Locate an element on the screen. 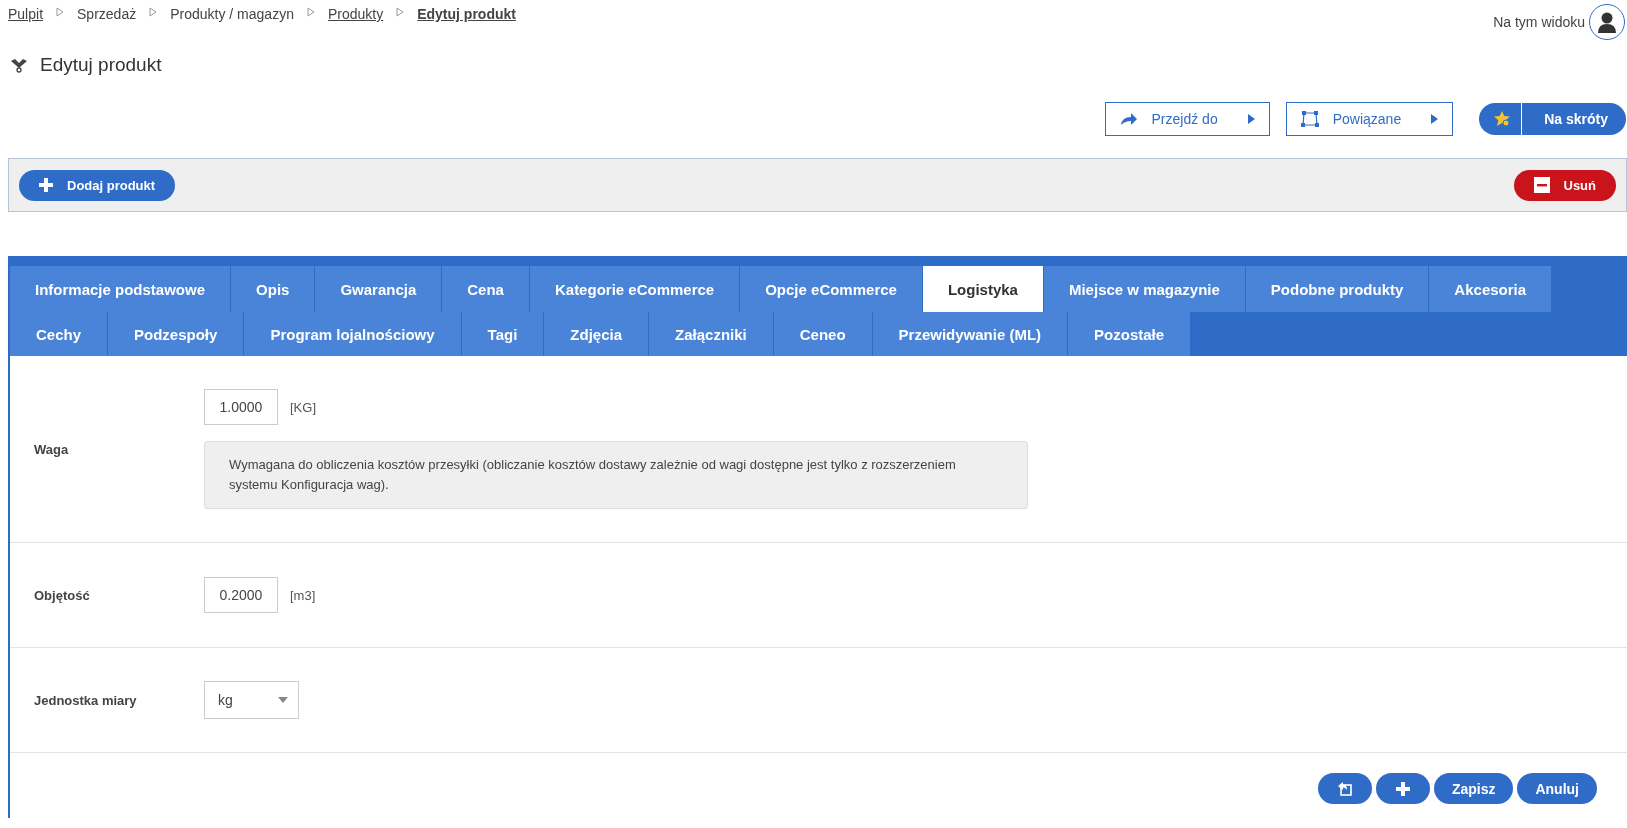  share-arrow-icon is located at coordinates (1128, 119).